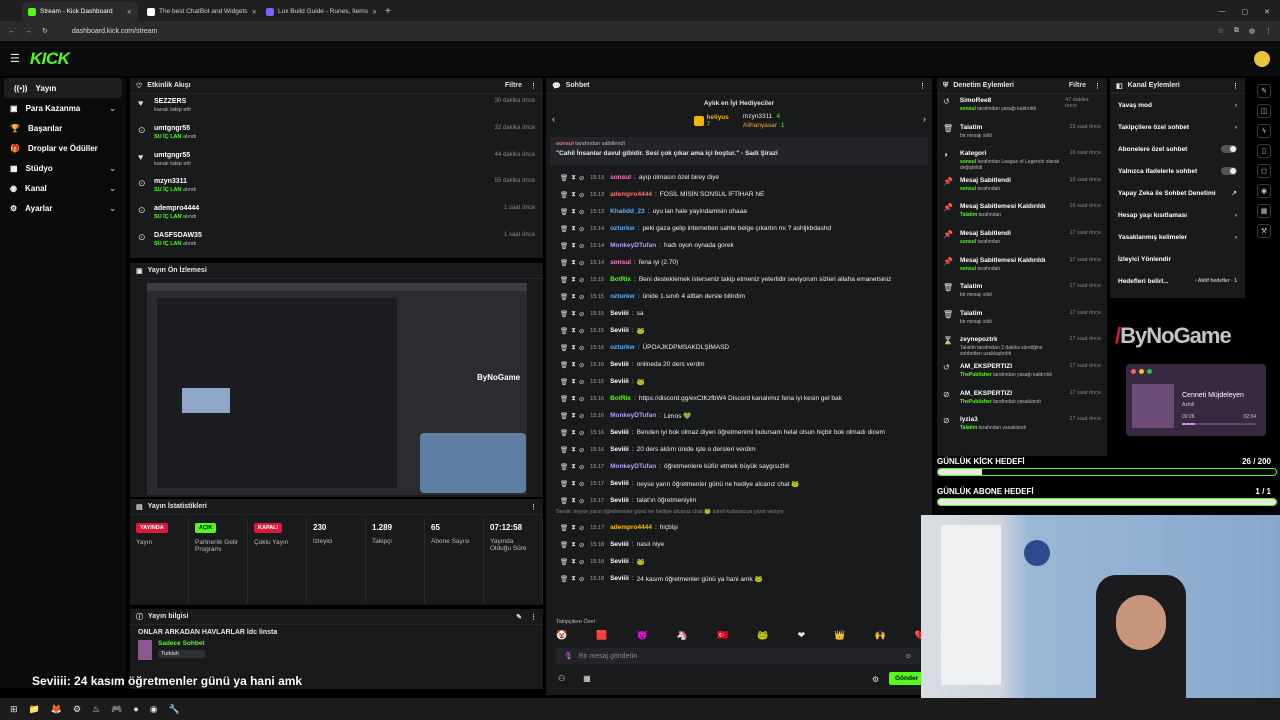 This screenshot has width=1280, height=720. Describe the element at coordinates (172, 101) in the screenshot. I see `activity-user: SEZZERS` at that location.